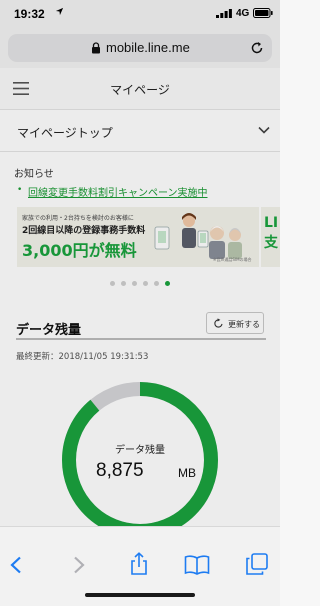  I want to click on forward-icon, so click(79, 565).